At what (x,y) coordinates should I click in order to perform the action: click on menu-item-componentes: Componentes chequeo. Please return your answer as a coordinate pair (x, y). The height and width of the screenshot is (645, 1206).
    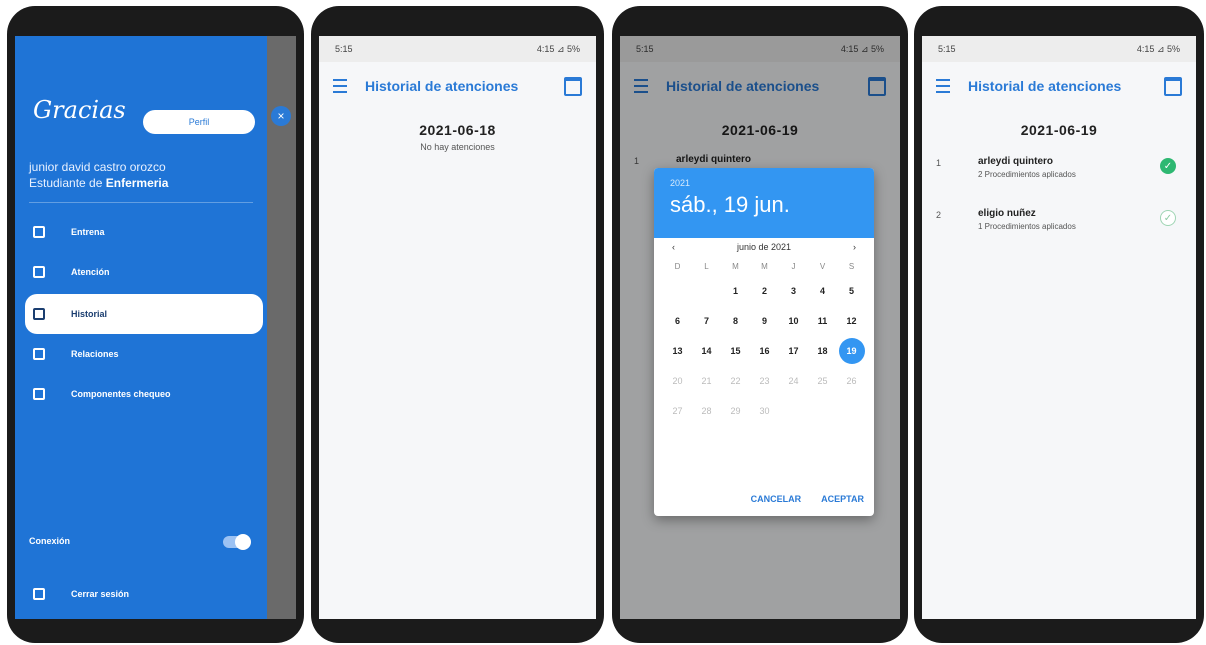
    Looking at the image, I should click on (144, 394).